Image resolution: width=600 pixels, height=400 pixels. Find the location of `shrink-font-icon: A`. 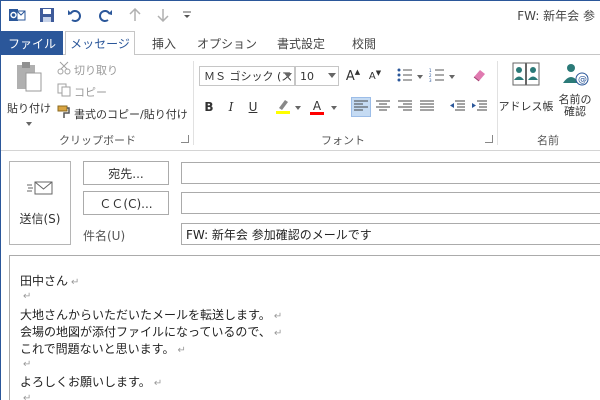

shrink-font-icon: A is located at coordinates (372, 76).